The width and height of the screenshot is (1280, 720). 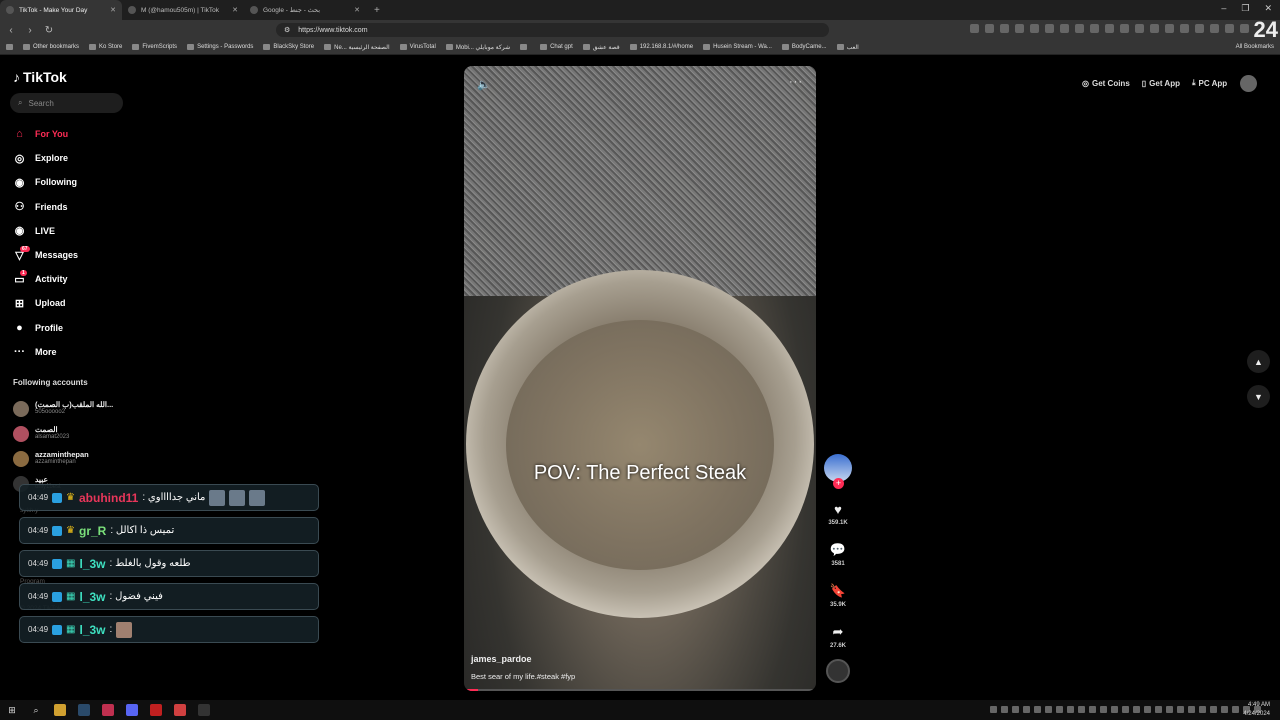 What do you see at coordinates (51, 47) in the screenshot?
I see `bookmark-item: Other bookmarks` at bounding box center [51, 47].